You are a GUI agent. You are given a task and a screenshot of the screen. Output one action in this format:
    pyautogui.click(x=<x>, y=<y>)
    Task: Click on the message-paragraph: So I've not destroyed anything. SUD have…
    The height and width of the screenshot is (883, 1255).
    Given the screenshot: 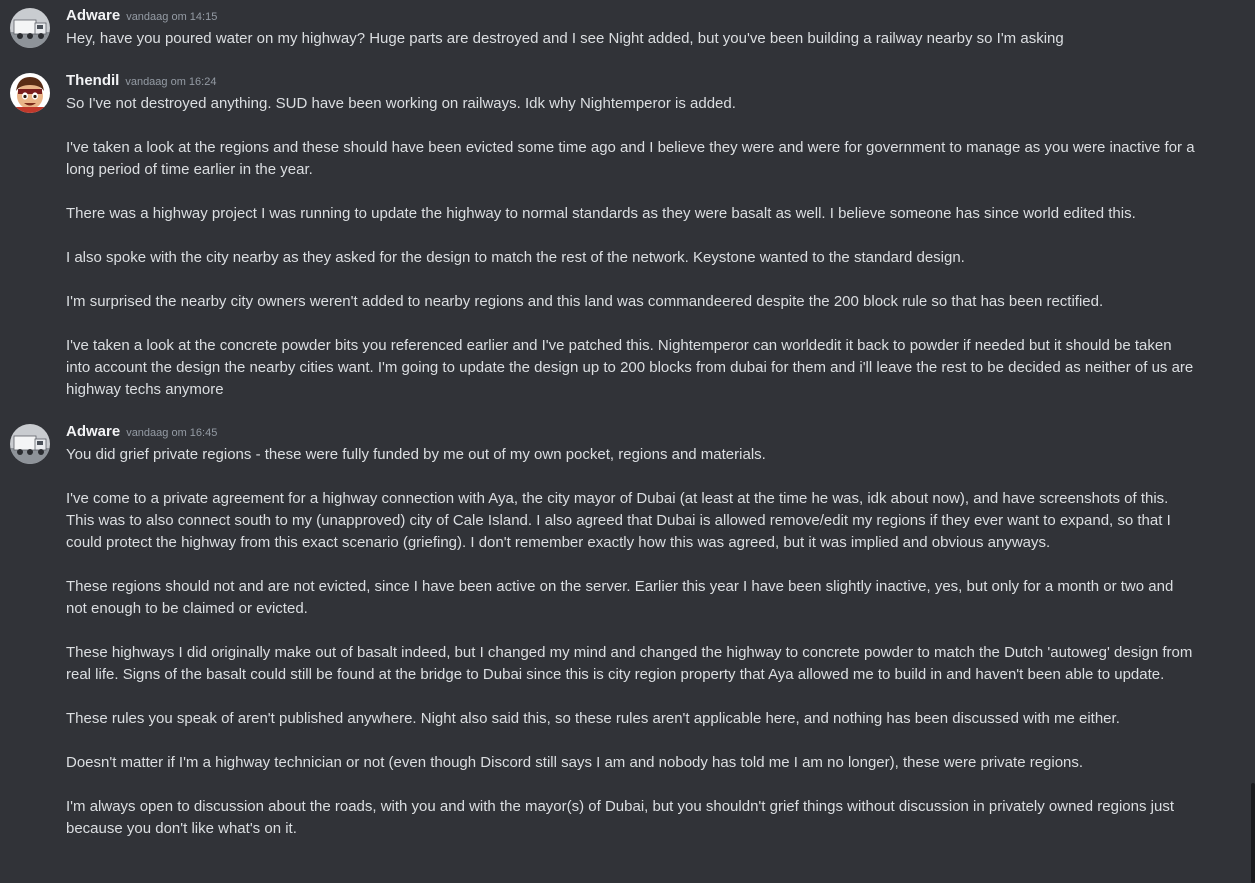 What is the action you would take?
    pyautogui.click(x=401, y=103)
    